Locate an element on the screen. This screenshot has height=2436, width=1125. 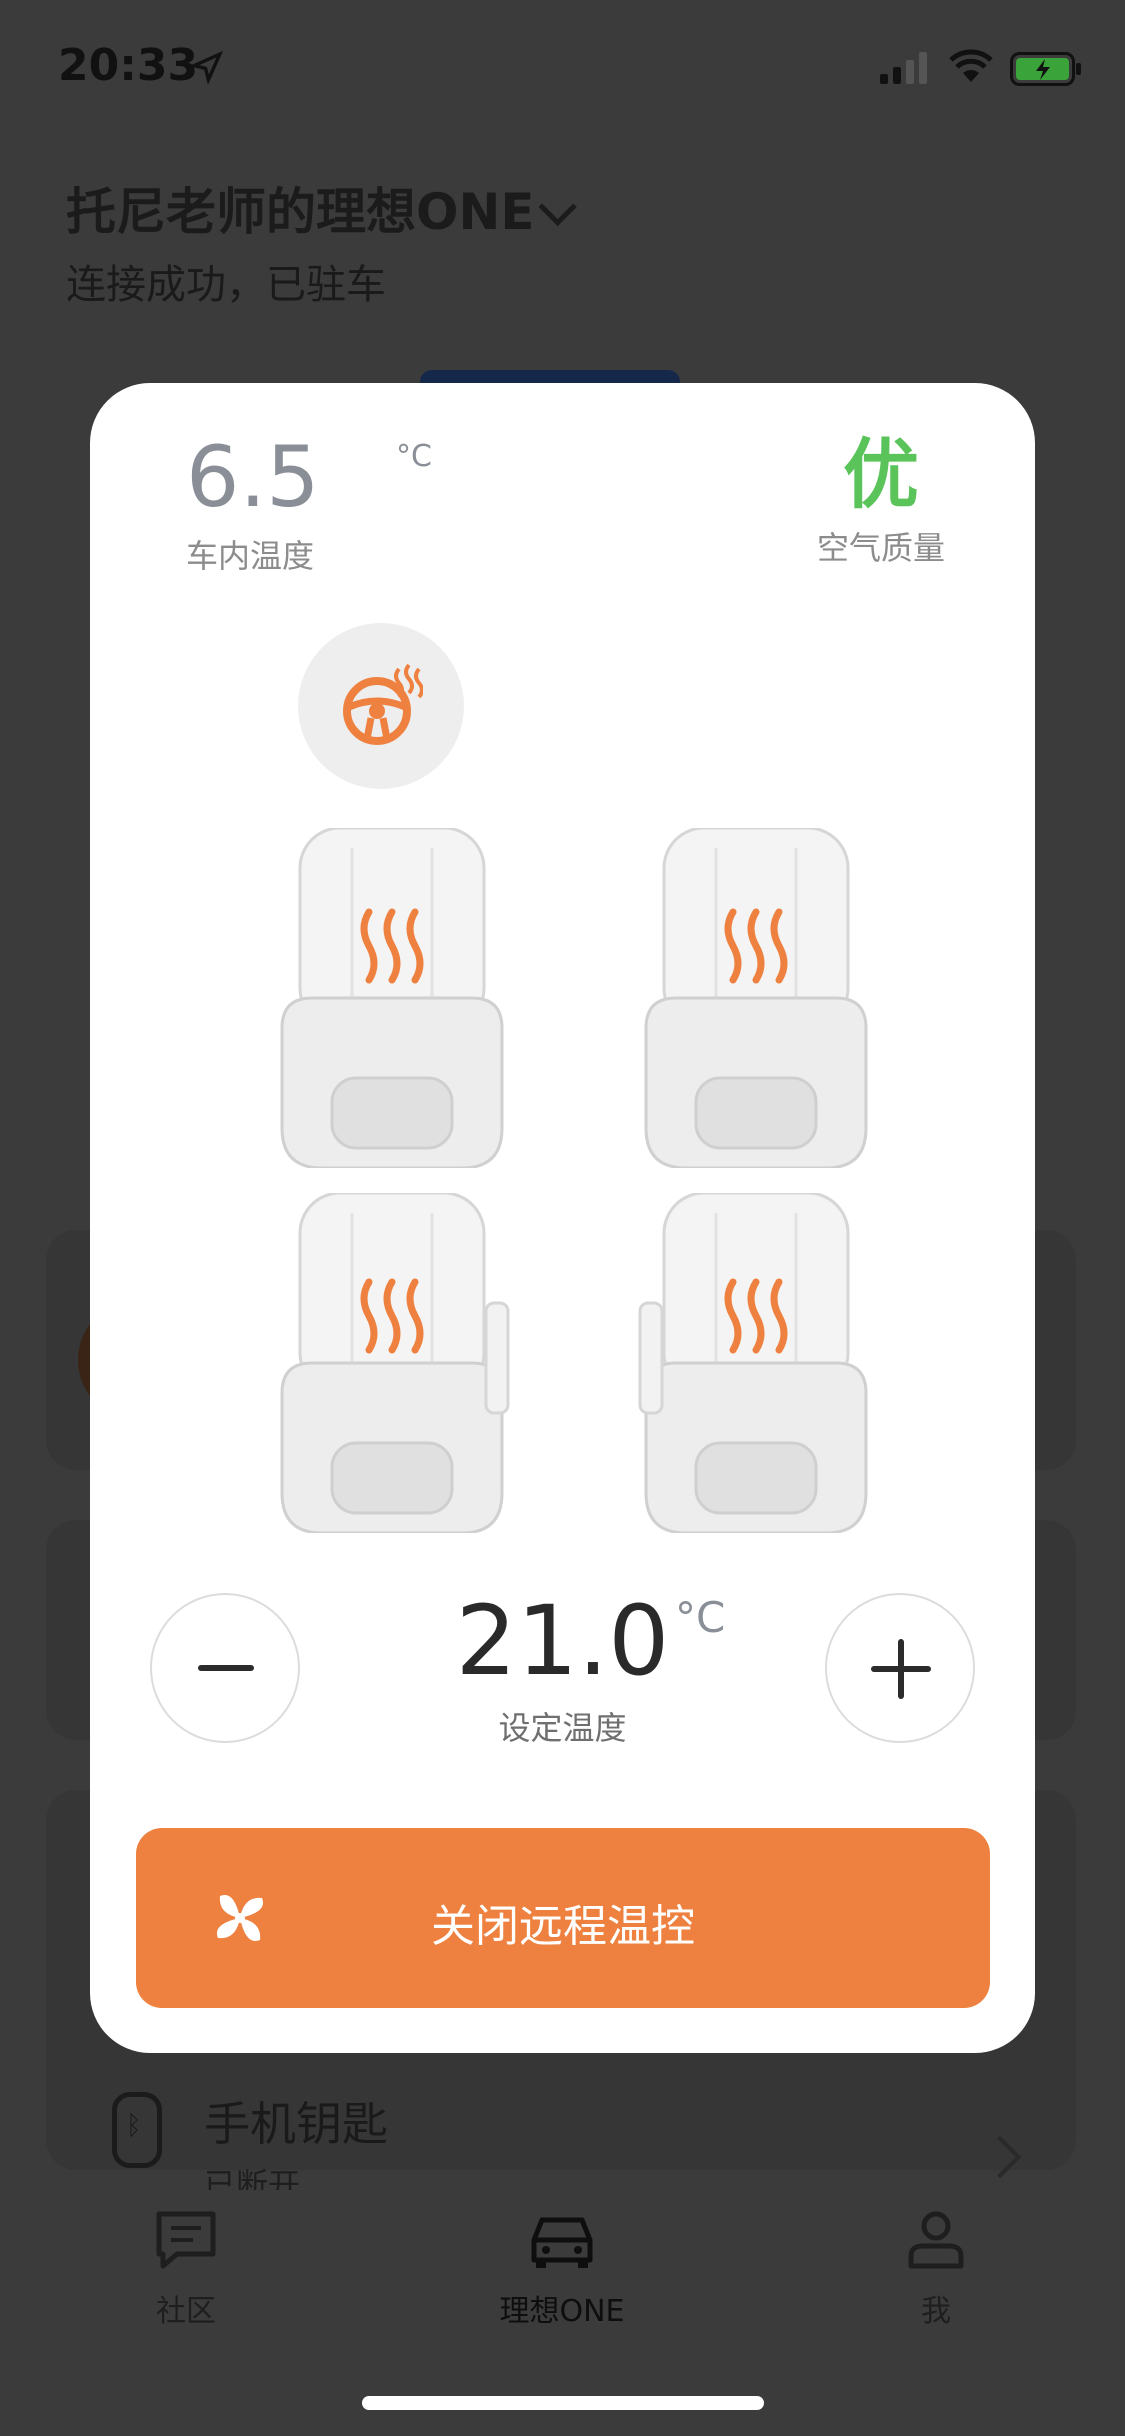
temperature-controls: 21.0 °C 设定温度 is located at coordinates (562, 1673).